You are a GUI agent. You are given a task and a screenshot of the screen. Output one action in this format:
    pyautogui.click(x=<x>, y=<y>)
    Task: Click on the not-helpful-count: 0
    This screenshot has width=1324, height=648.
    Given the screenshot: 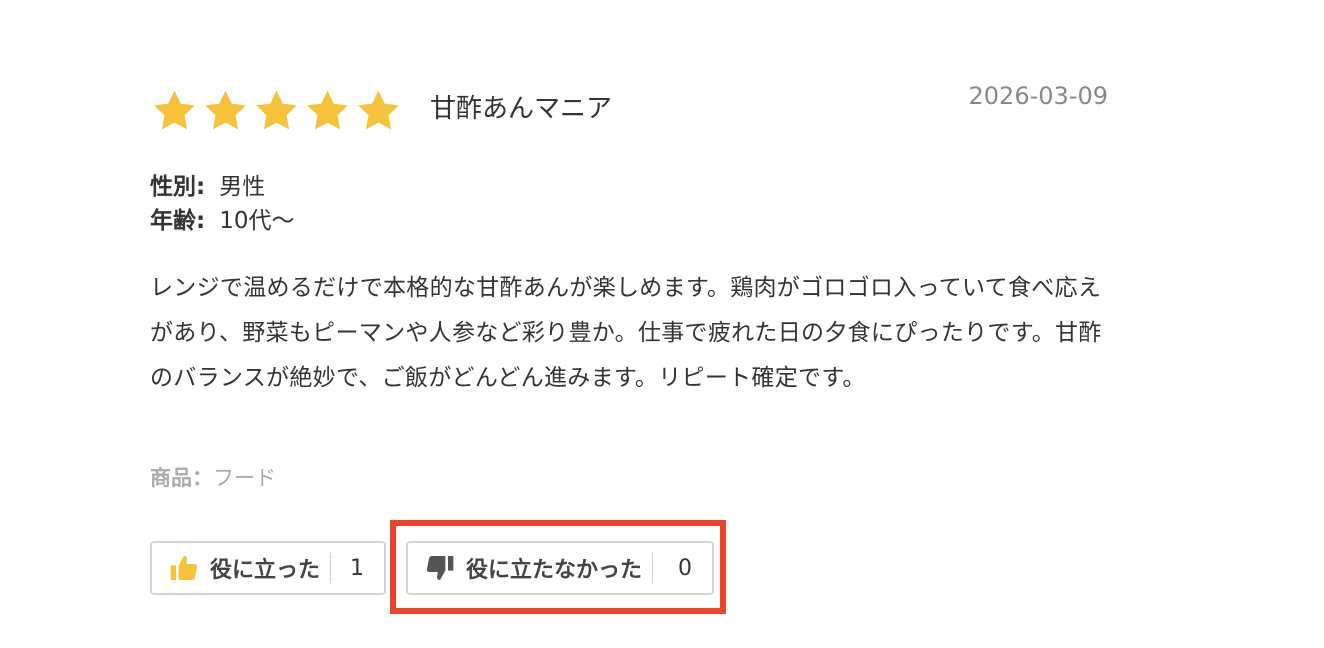 What is the action you would take?
    pyautogui.click(x=685, y=568)
    